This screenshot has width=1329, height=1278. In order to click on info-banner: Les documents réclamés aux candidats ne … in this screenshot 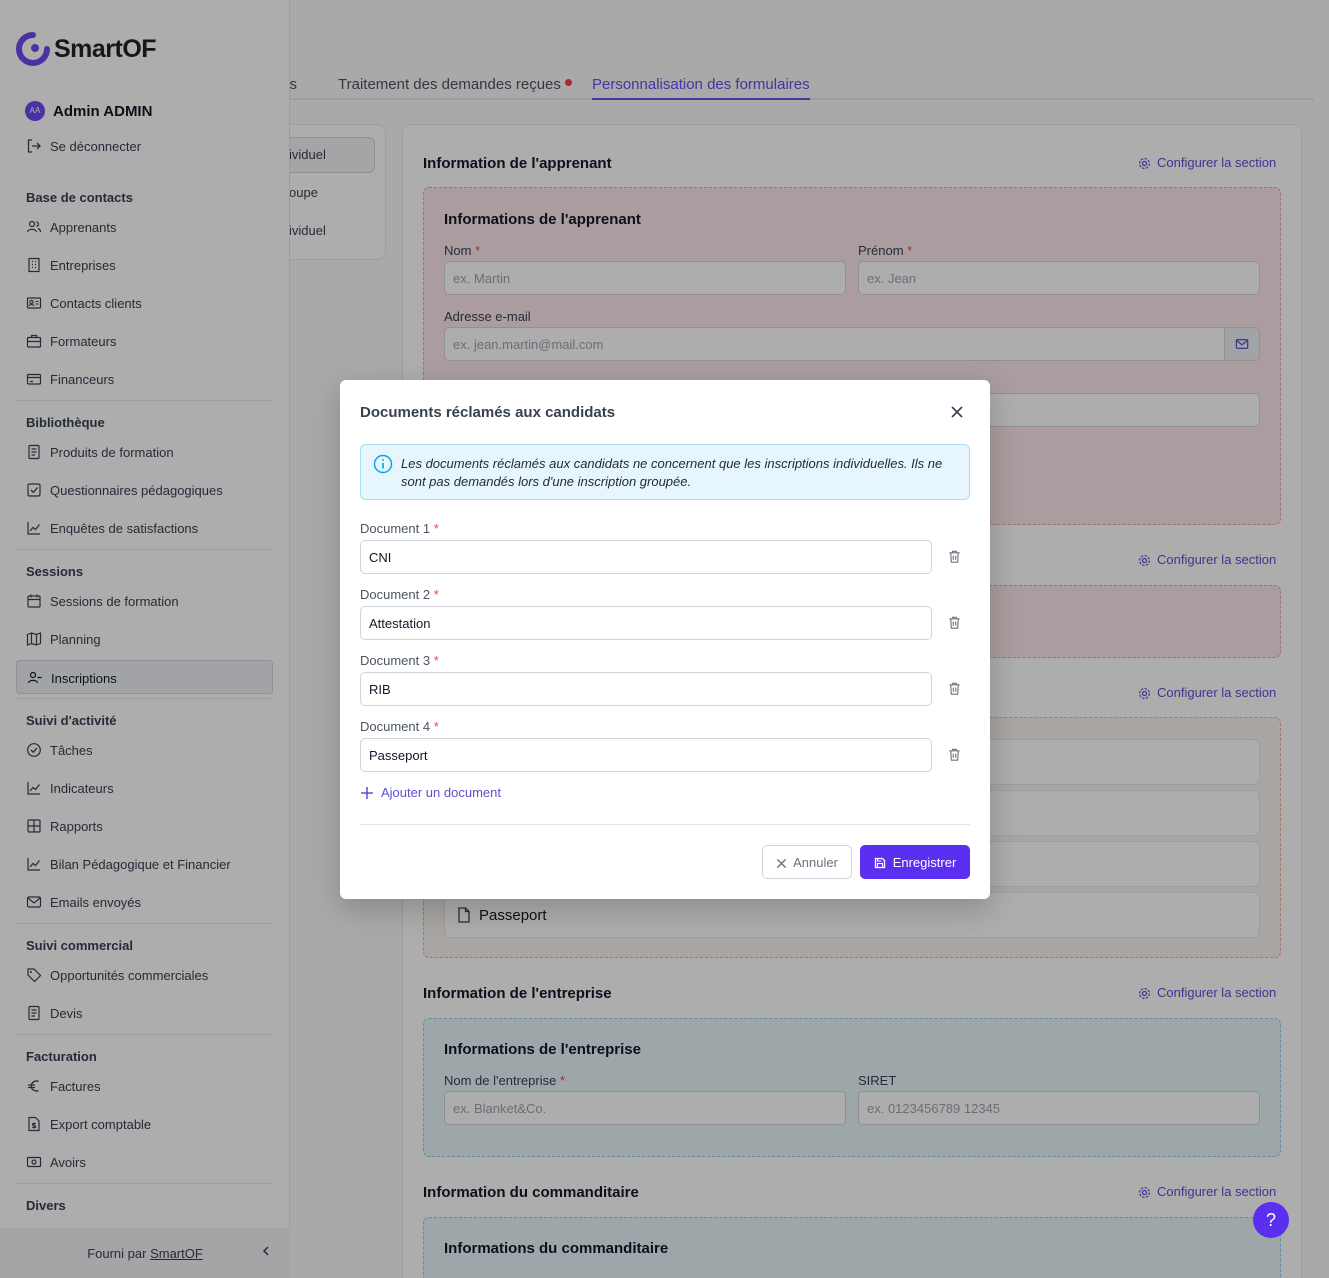, I will do `click(665, 472)`.